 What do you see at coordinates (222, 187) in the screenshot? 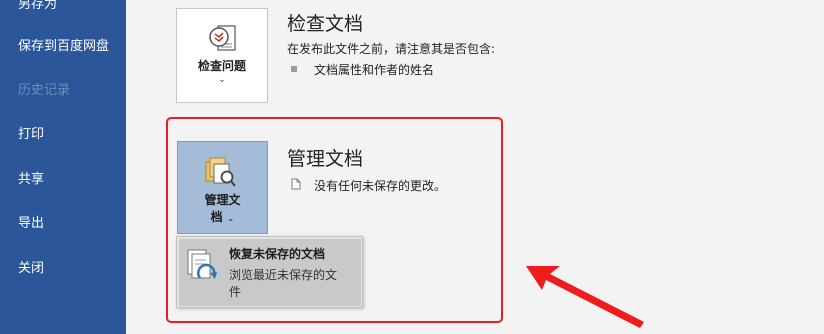
I see `manage-document-button: 管理文 档 ⌄` at bounding box center [222, 187].